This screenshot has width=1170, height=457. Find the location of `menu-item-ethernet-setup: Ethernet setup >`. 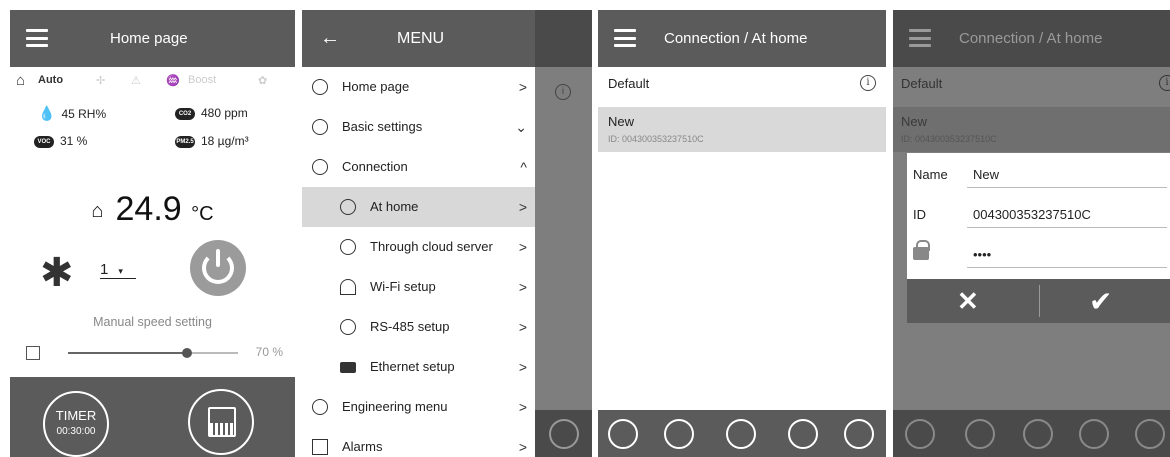

menu-item-ethernet-setup: Ethernet setup > is located at coordinates (418, 367).